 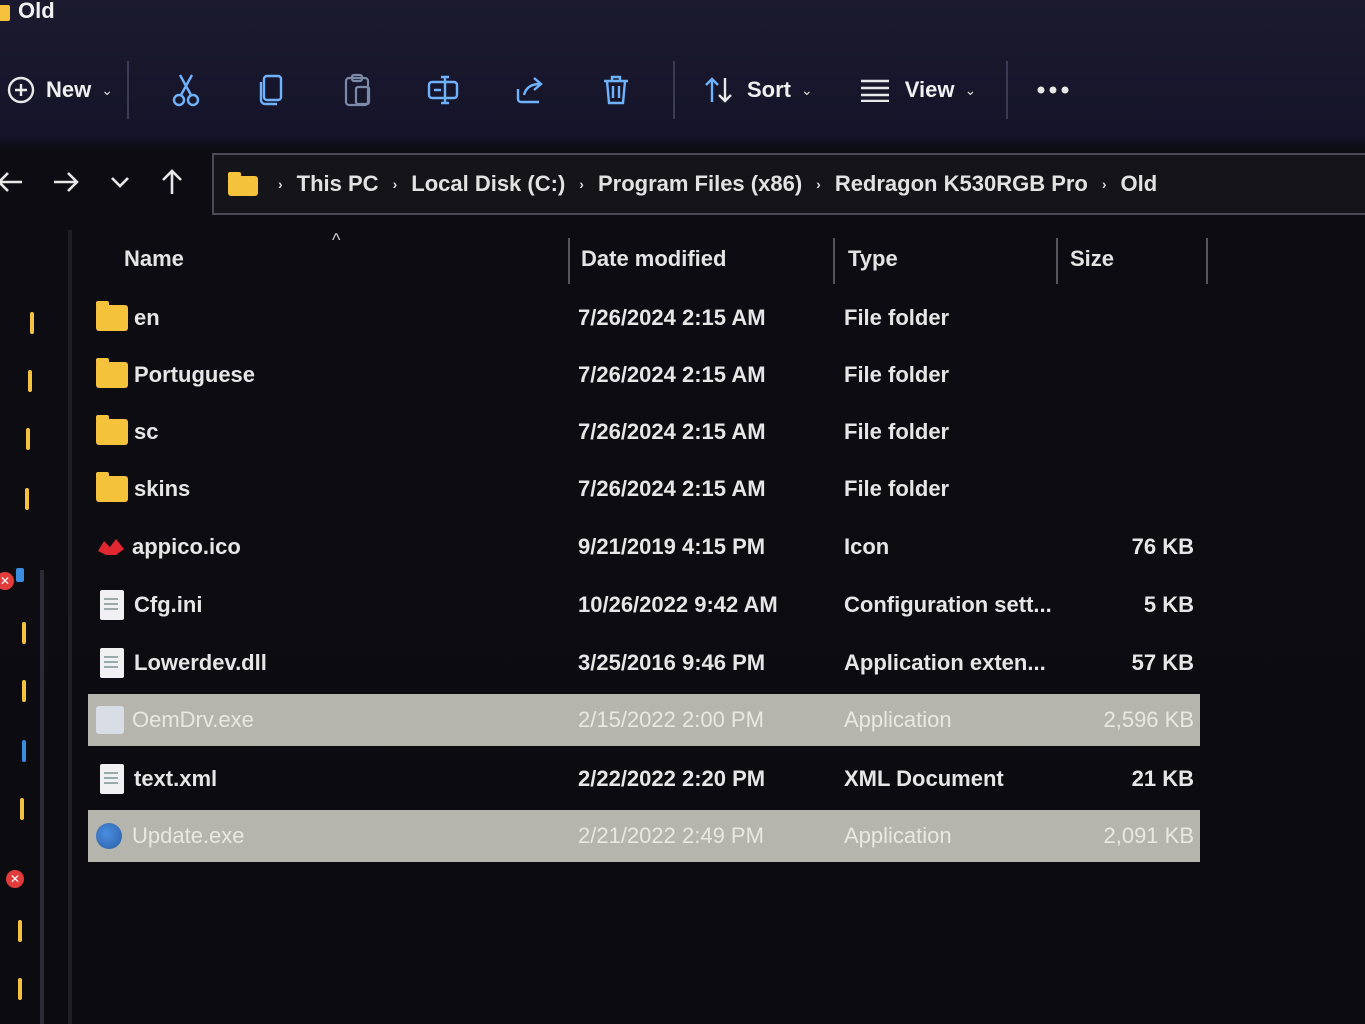 I want to click on column-date-modified: Date modified, so click(x=702, y=259).